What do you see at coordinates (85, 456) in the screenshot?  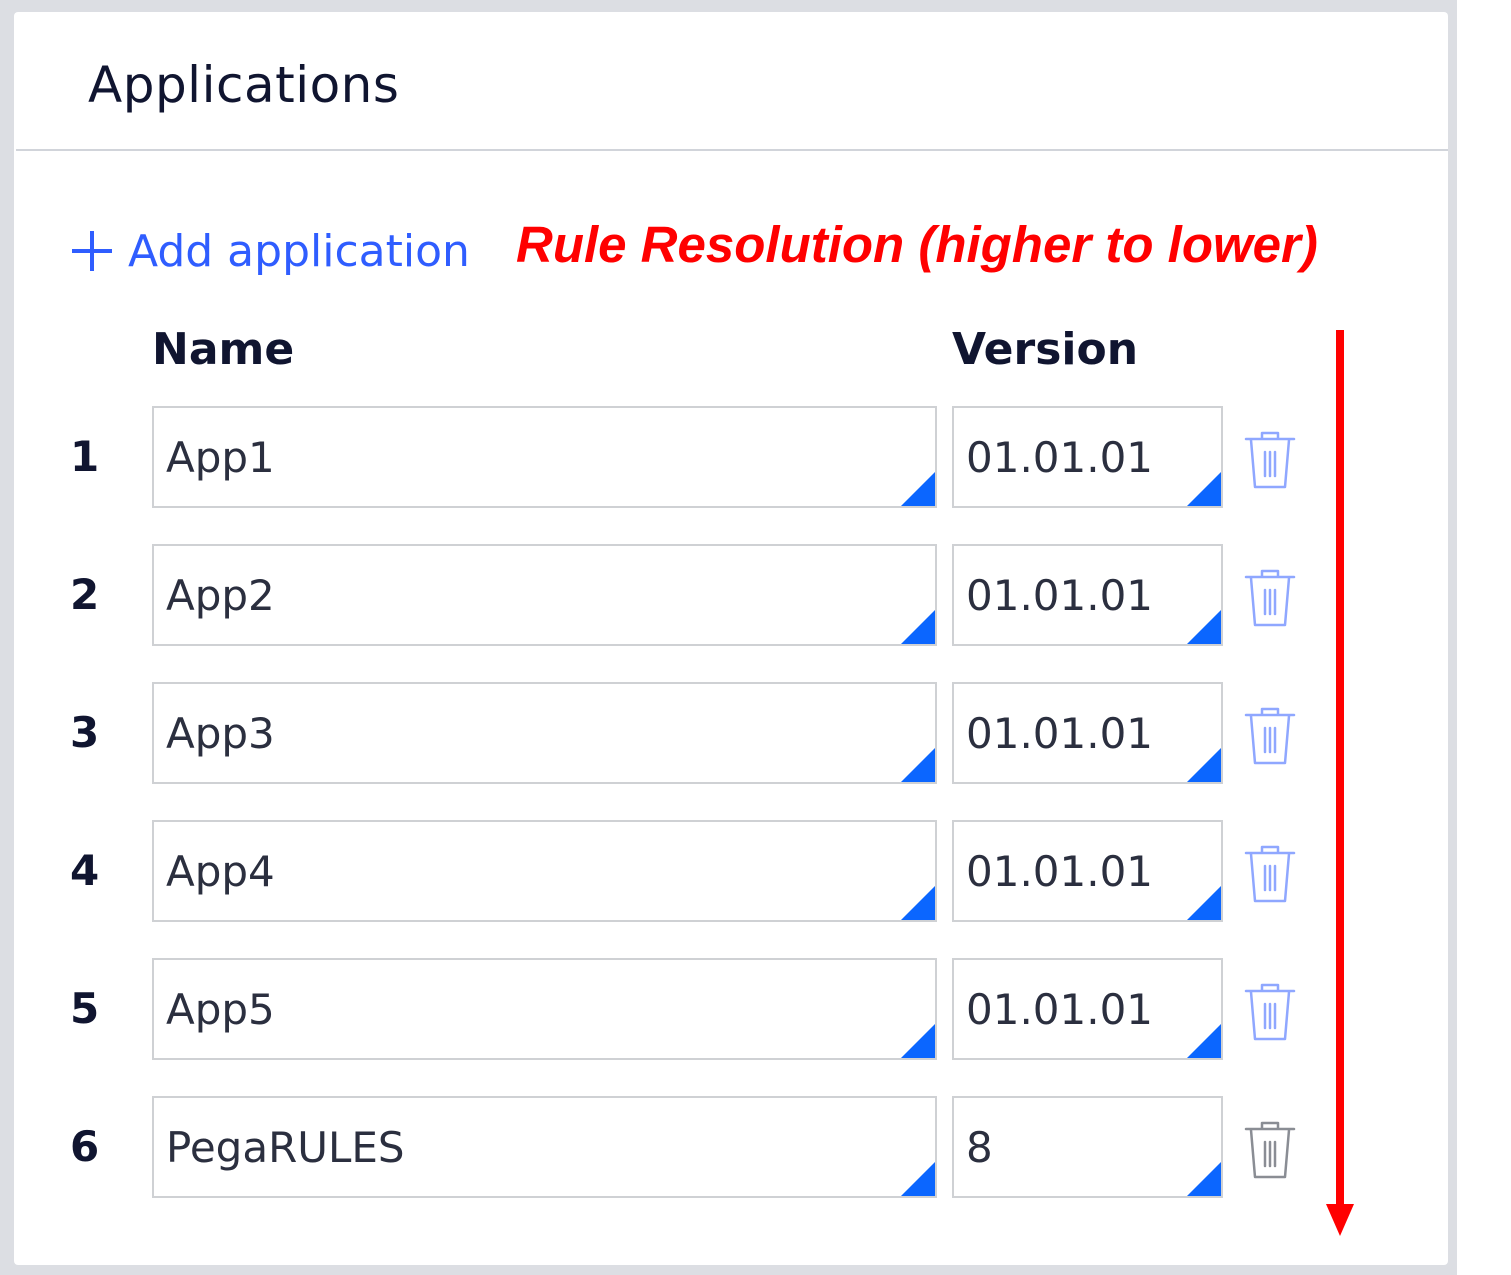 I see `row-index: 1` at bounding box center [85, 456].